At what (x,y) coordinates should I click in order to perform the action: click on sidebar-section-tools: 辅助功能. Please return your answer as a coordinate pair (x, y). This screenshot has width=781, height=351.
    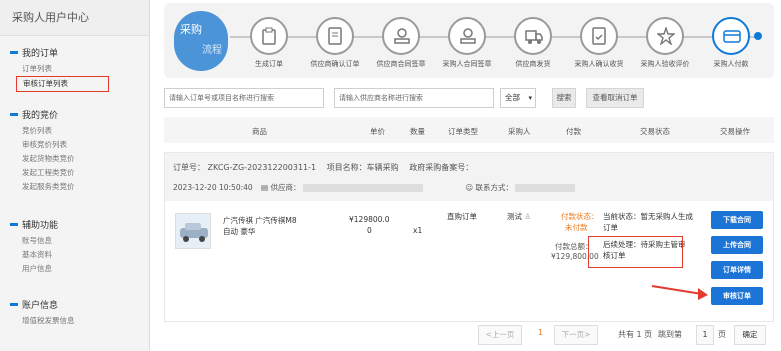
    Looking at the image, I should click on (74, 224).